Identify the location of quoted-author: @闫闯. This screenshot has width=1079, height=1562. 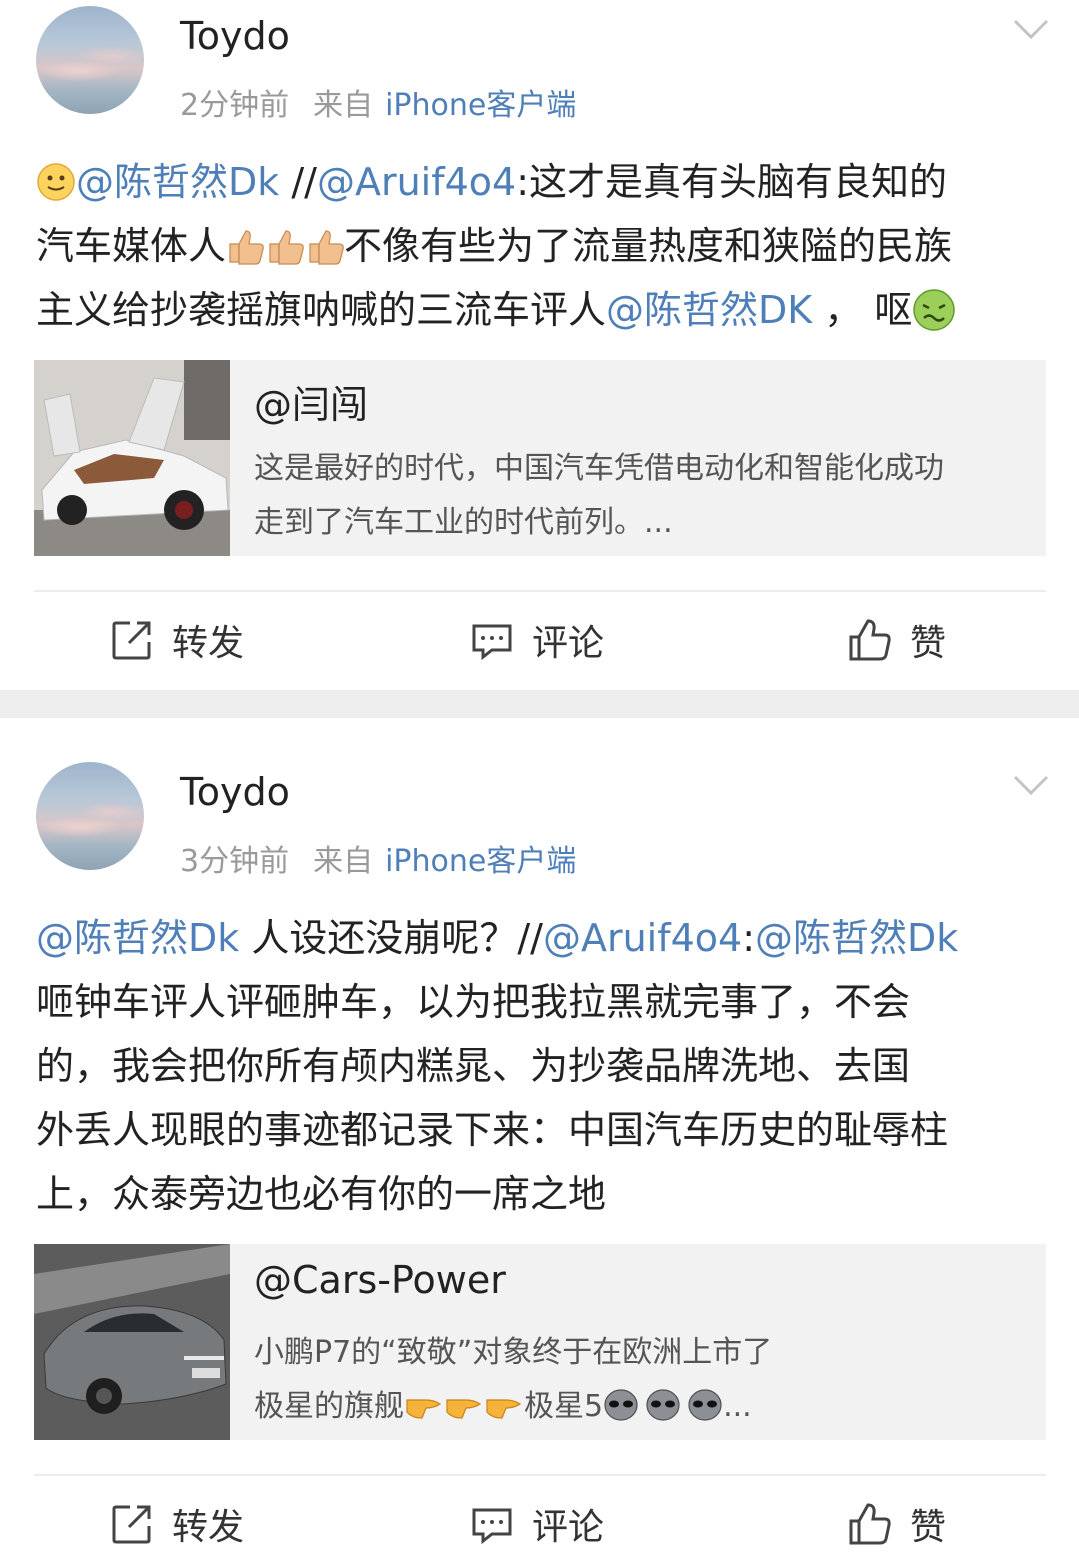
(311, 401).